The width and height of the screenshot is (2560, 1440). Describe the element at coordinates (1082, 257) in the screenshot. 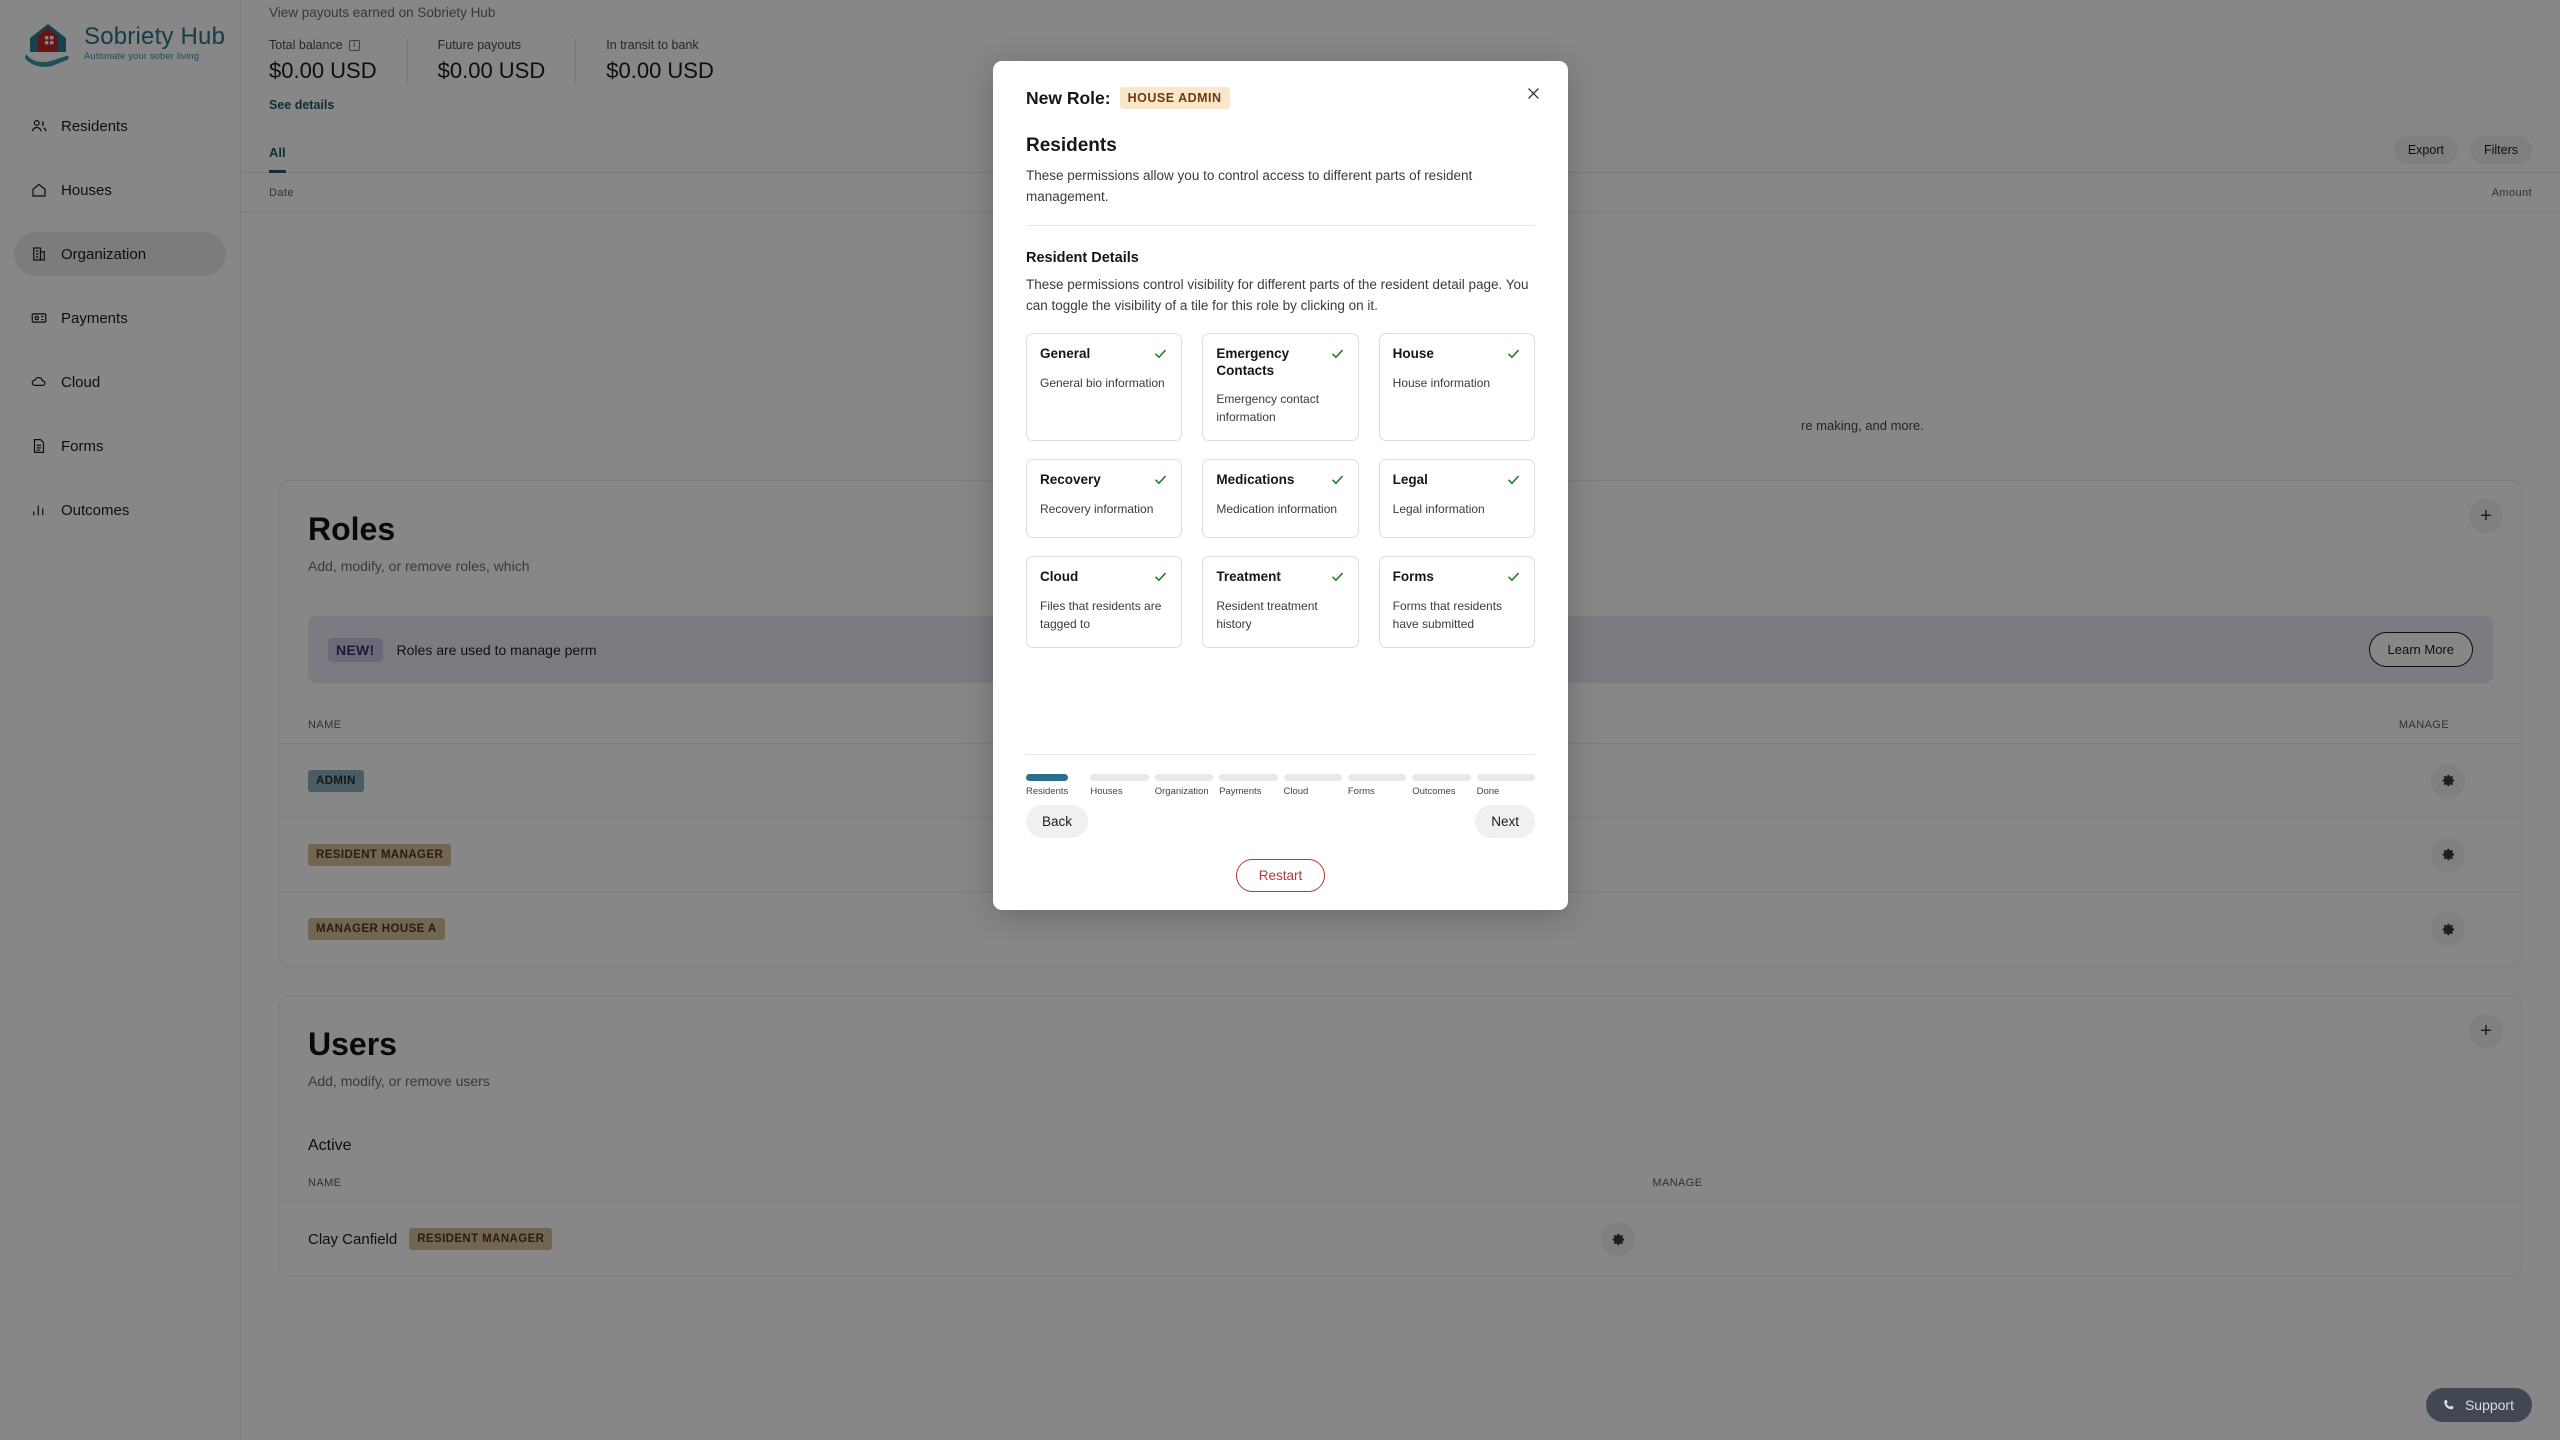

I see `modal-subsection-title: Resident Details` at that location.